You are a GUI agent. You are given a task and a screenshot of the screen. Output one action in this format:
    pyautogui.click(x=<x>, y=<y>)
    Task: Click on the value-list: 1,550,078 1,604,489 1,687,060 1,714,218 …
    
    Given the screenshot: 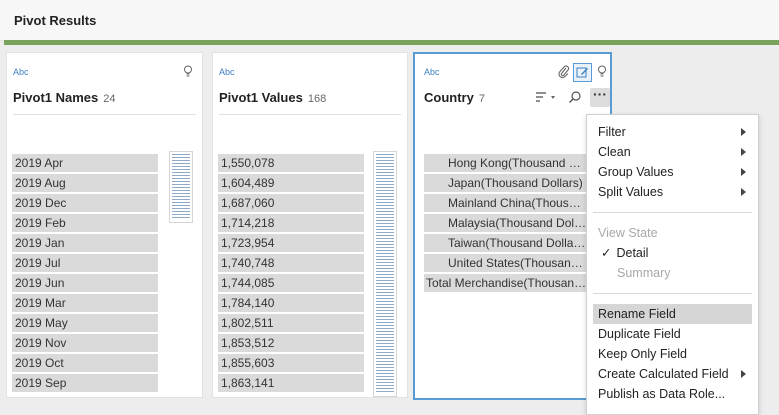 What is the action you would take?
    pyautogui.click(x=291, y=274)
    